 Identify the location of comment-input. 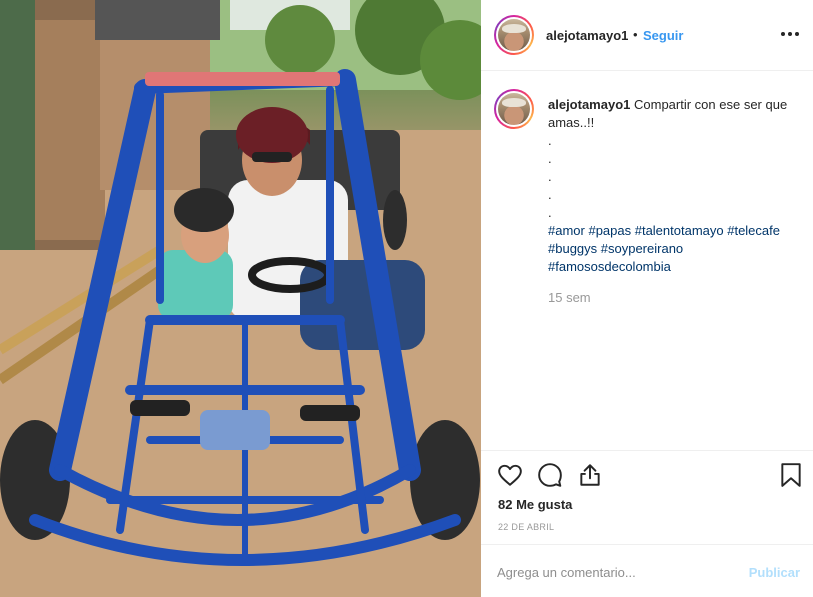
(617, 572).